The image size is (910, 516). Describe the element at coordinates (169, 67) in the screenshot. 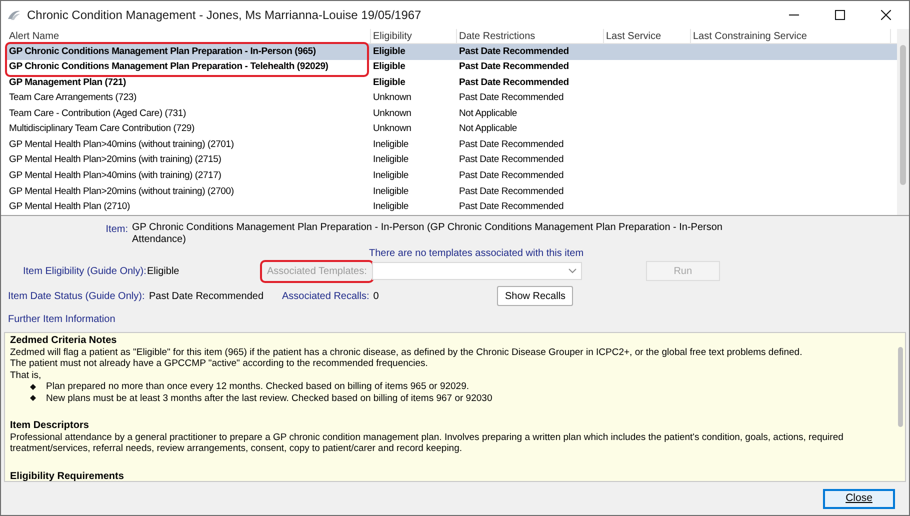

I see `table-cell-text: GP Chronic Conditions Management Plan Preparation - Telehealth (92029)` at that location.